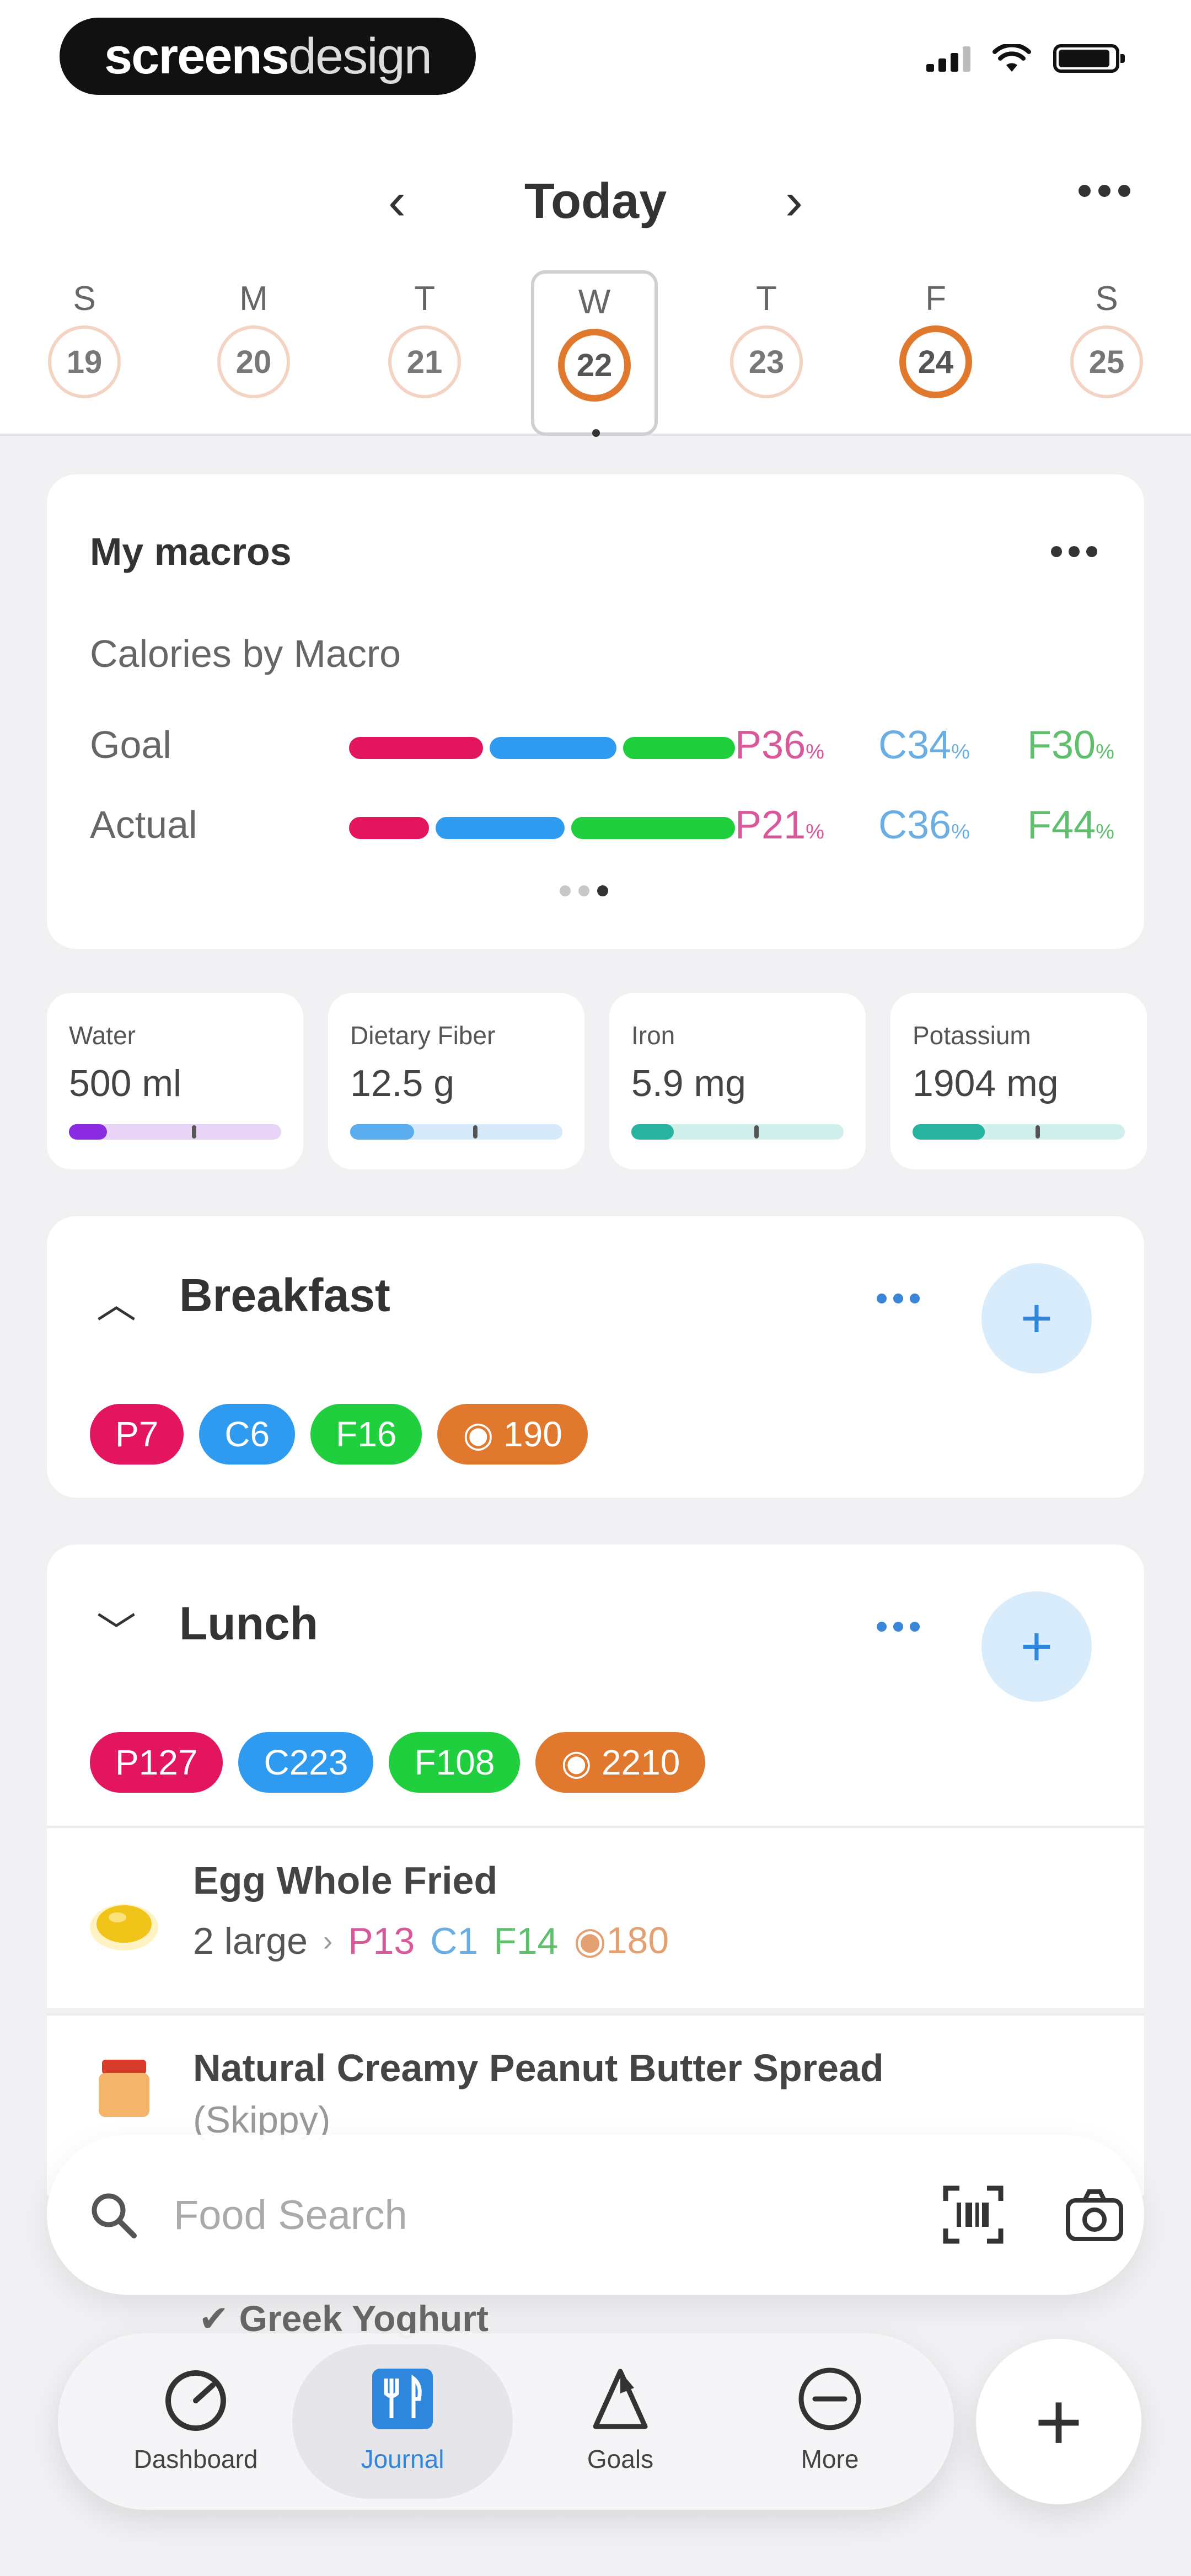  Describe the element at coordinates (416, 748) in the screenshot. I see `goal-protein-segment` at that location.